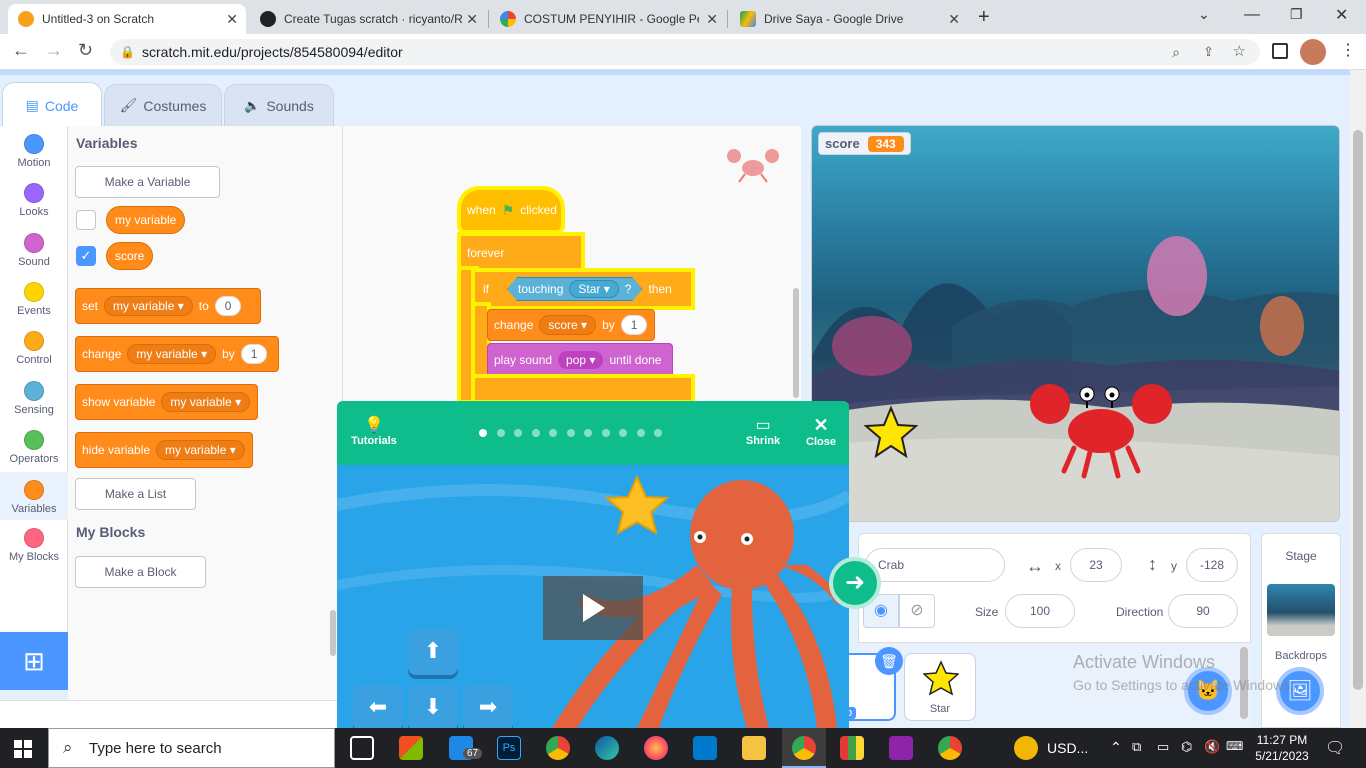 This screenshot has width=1366, height=768. I want to click on play-sound-block: play sound pop ▾ until done, so click(580, 360).